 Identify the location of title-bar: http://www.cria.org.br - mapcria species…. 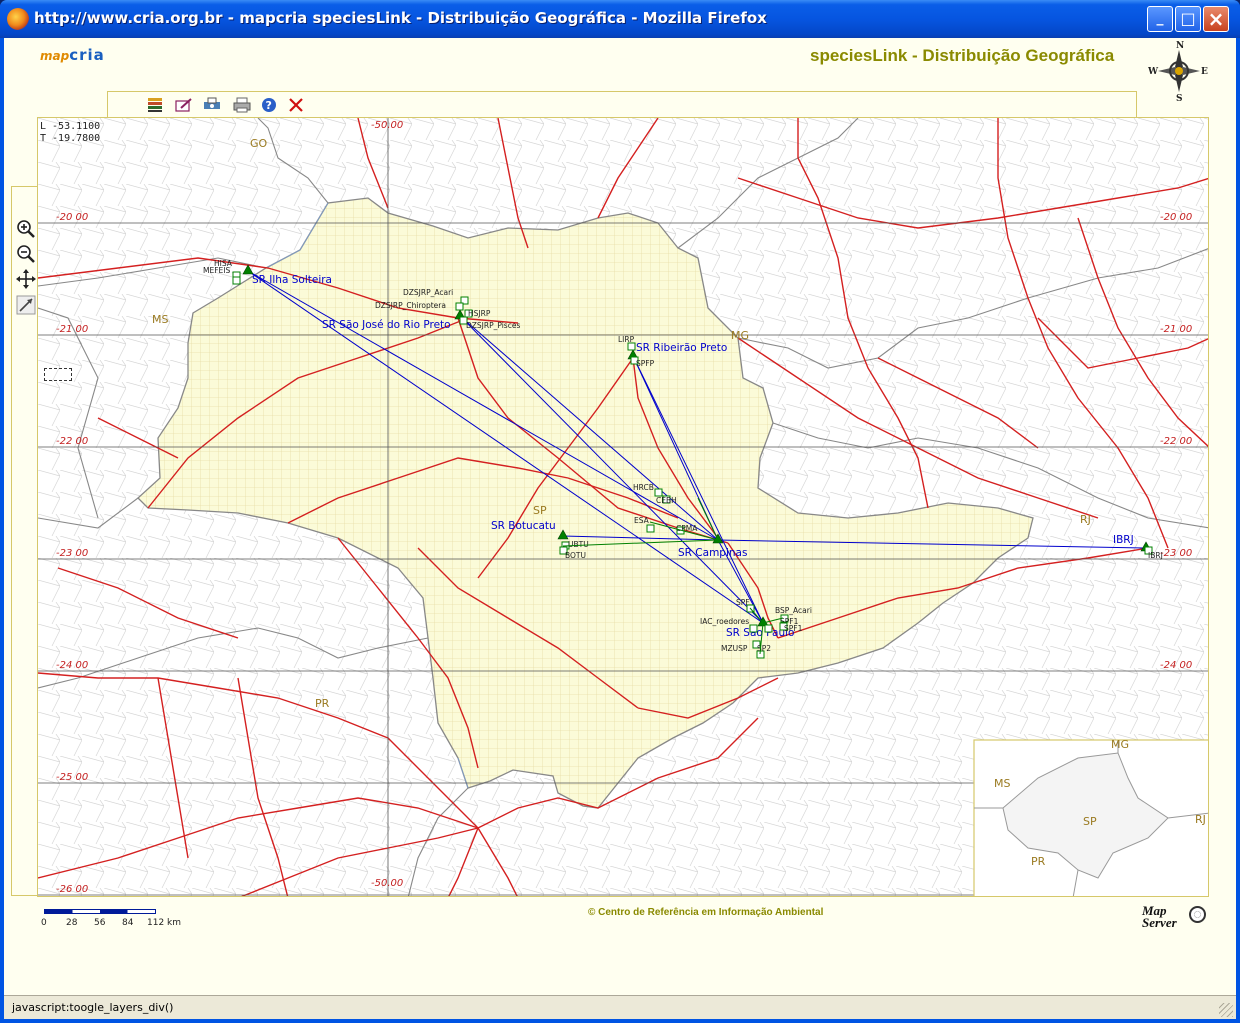
(620, 19).